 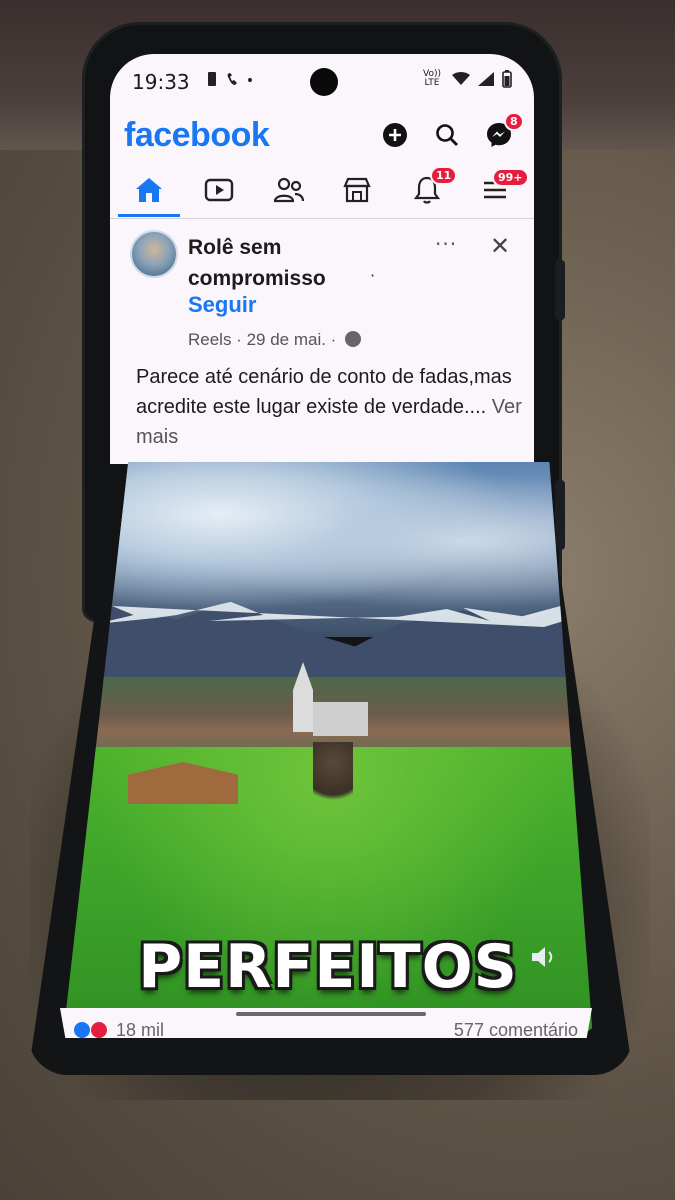 What do you see at coordinates (444, 175) in the screenshot?
I see `notifications-badge: 11` at bounding box center [444, 175].